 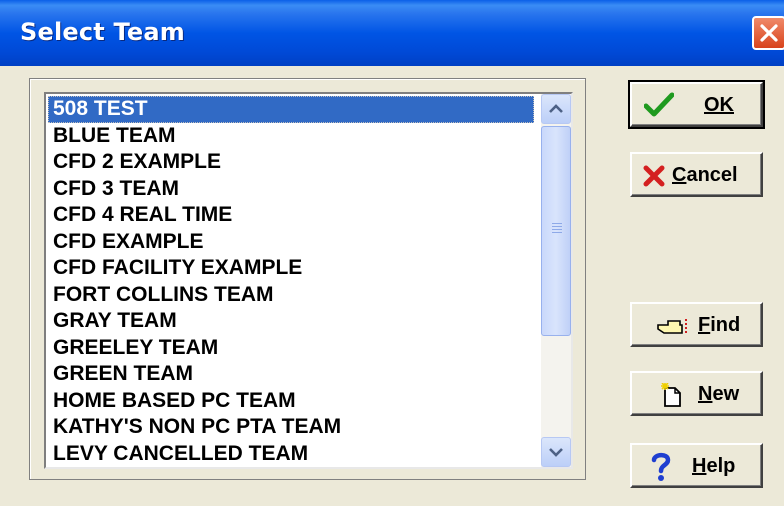 I want to click on team-list-item: GRAY TEAM, so click(x=291, y=321).